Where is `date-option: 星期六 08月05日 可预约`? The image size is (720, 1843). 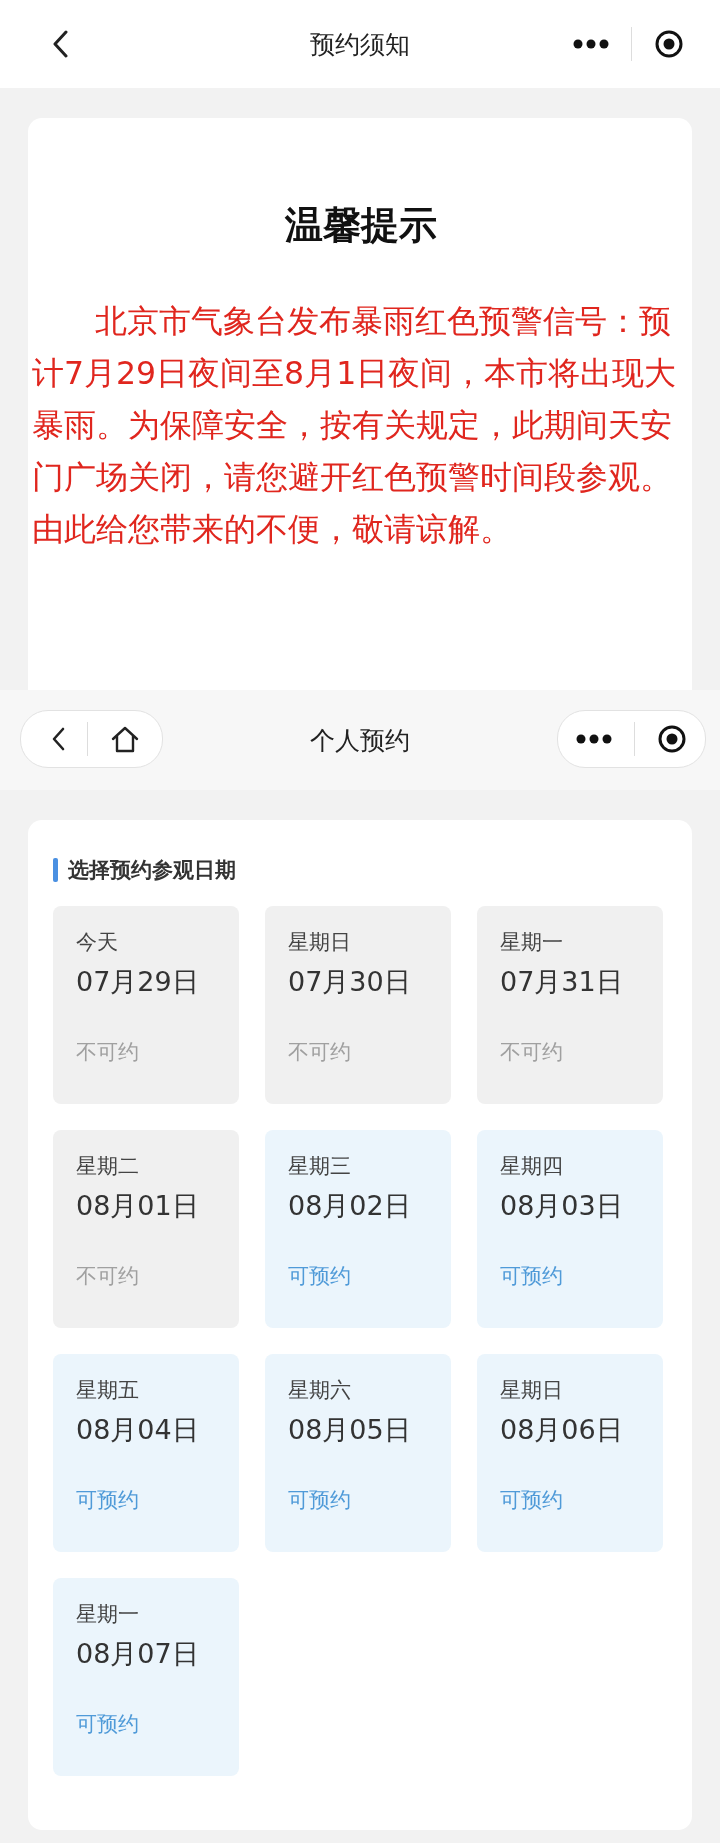 date-option: 星期六 08月05日 可预约 is located at coordinates (358, 1453).